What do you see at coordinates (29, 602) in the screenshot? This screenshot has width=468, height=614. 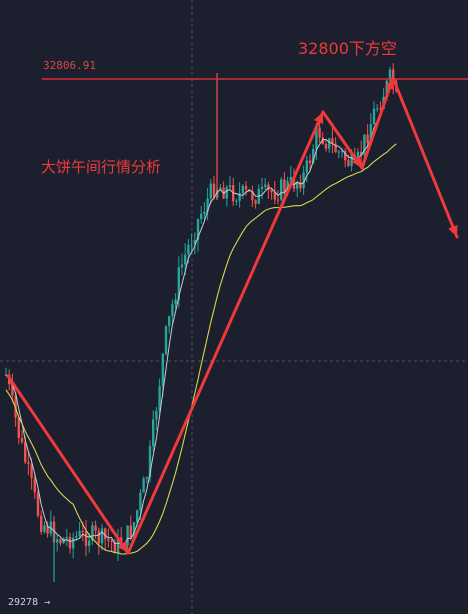 I see `low-price-label: 29278 →` at bounding box center [29, 602].